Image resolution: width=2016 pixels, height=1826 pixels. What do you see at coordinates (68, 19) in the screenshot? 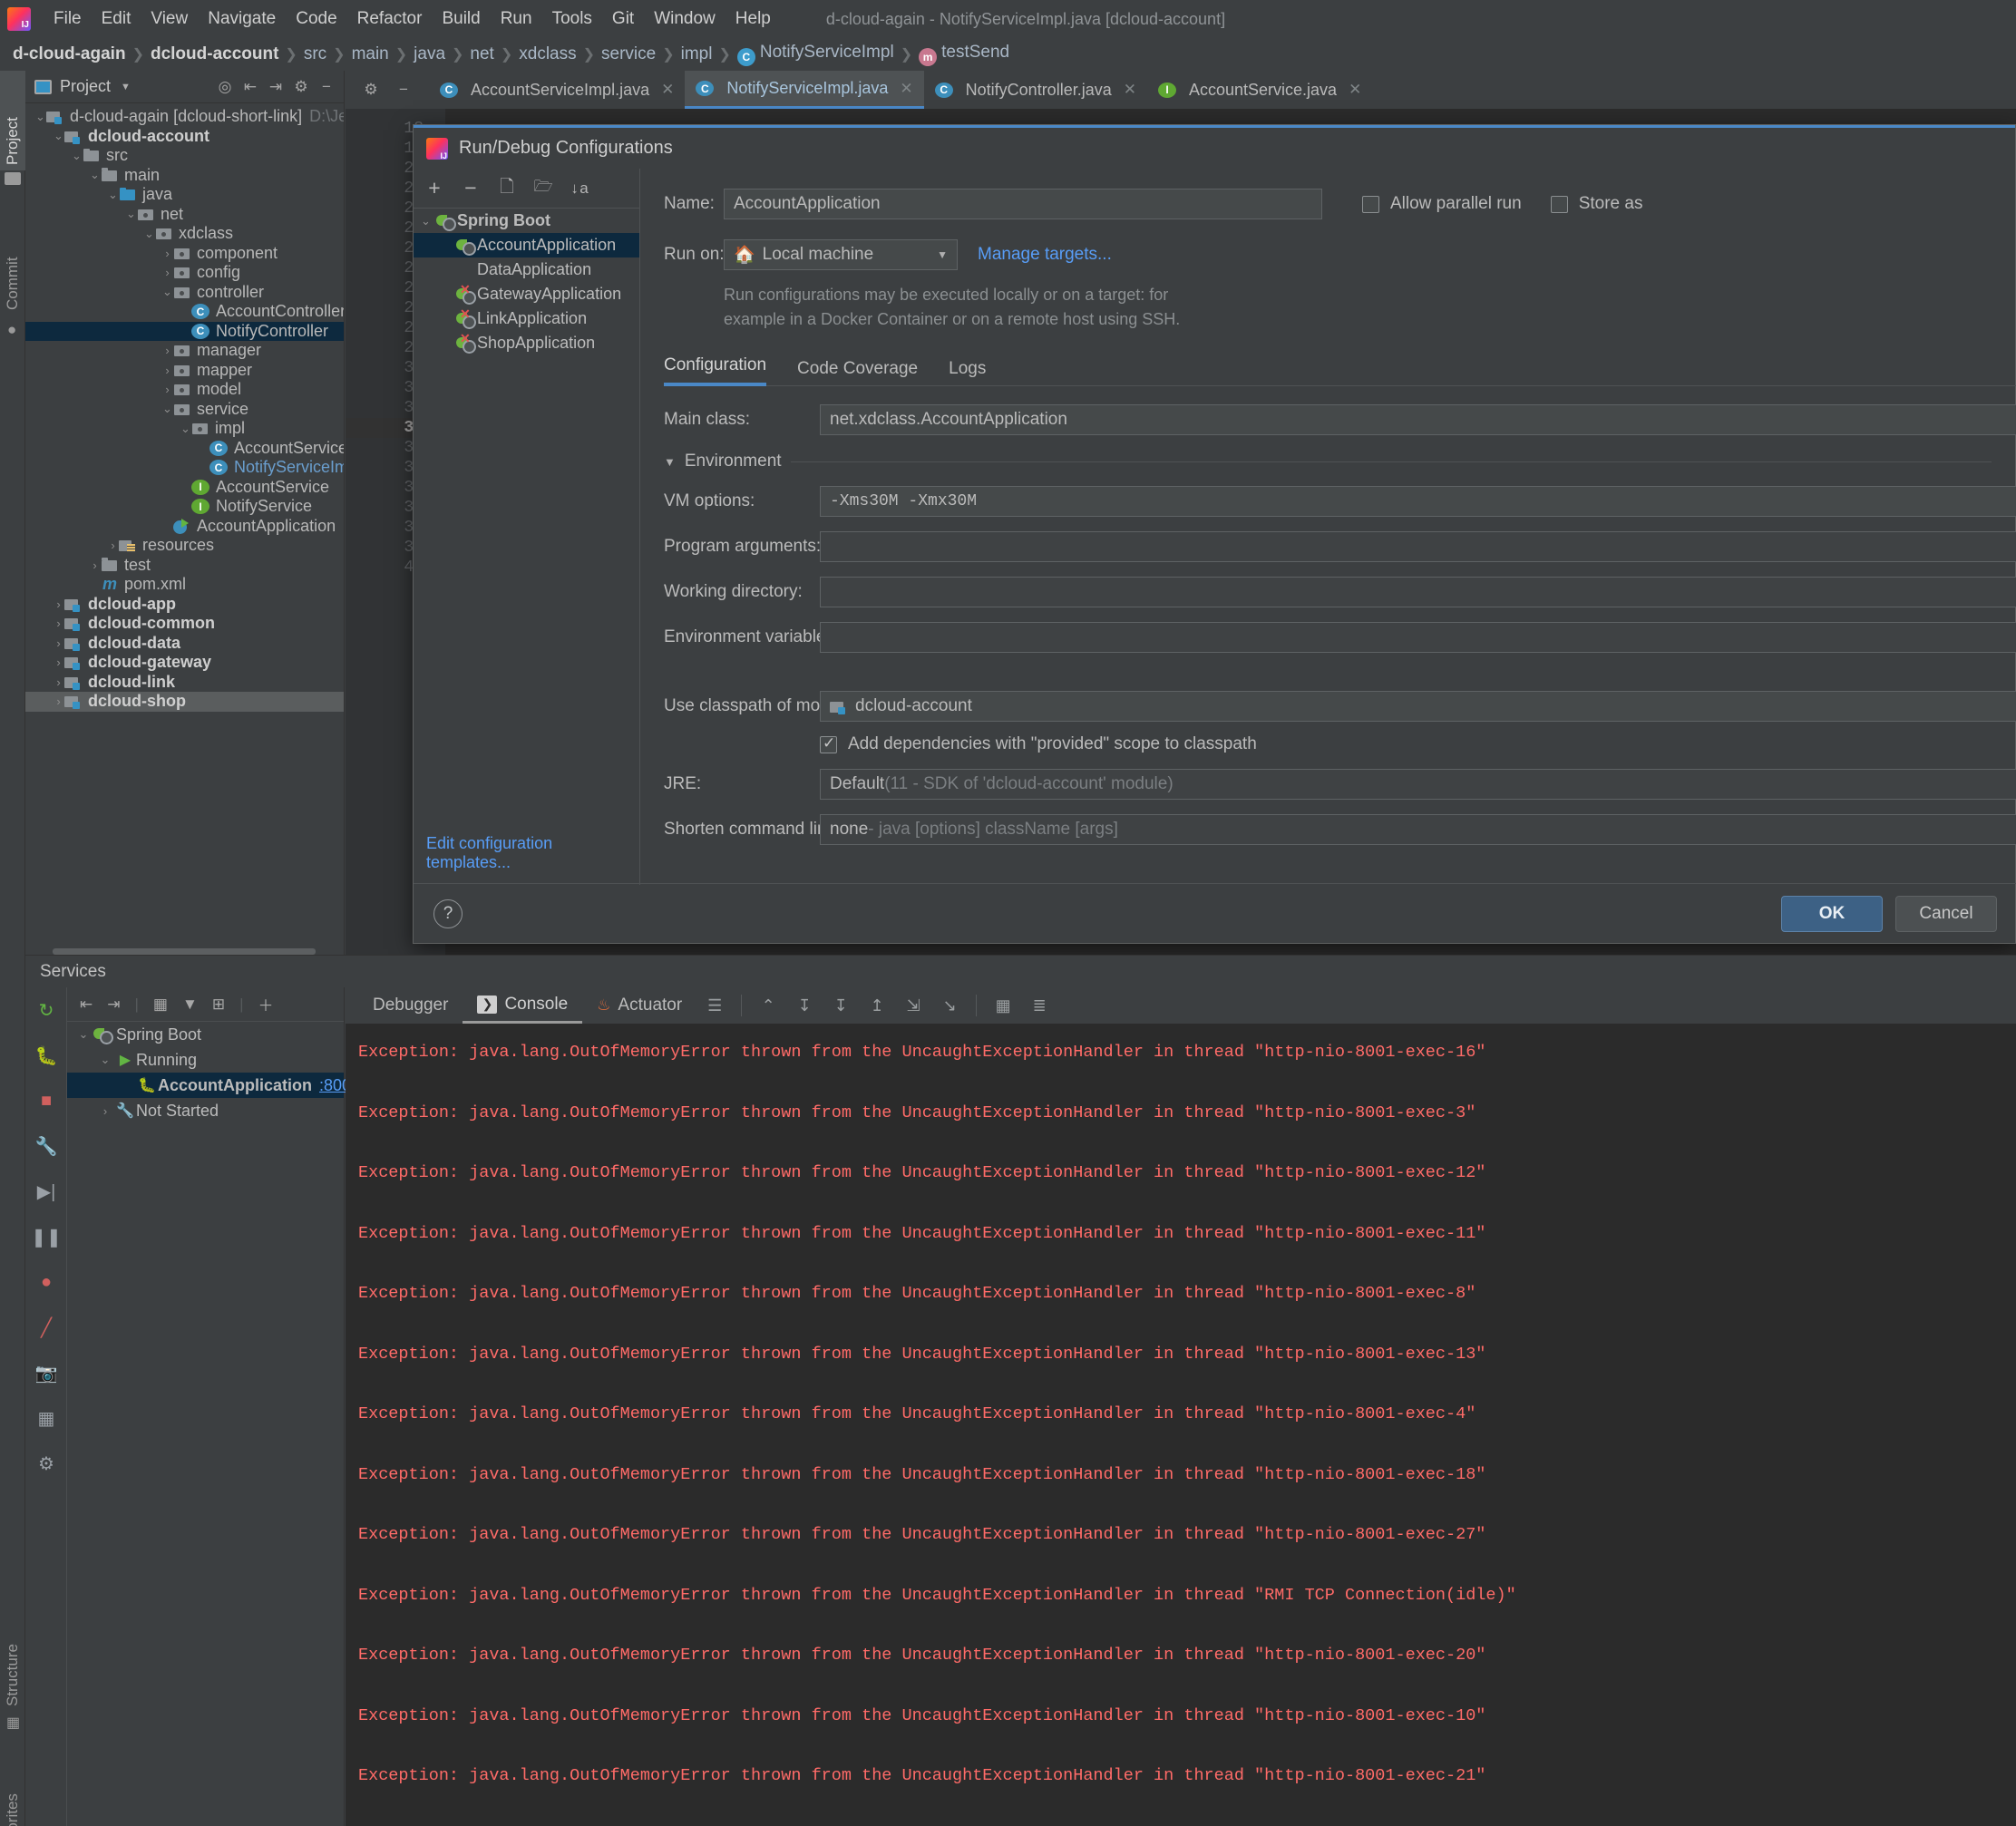
I see `menu-file: File` at bounding box center [68, 19].